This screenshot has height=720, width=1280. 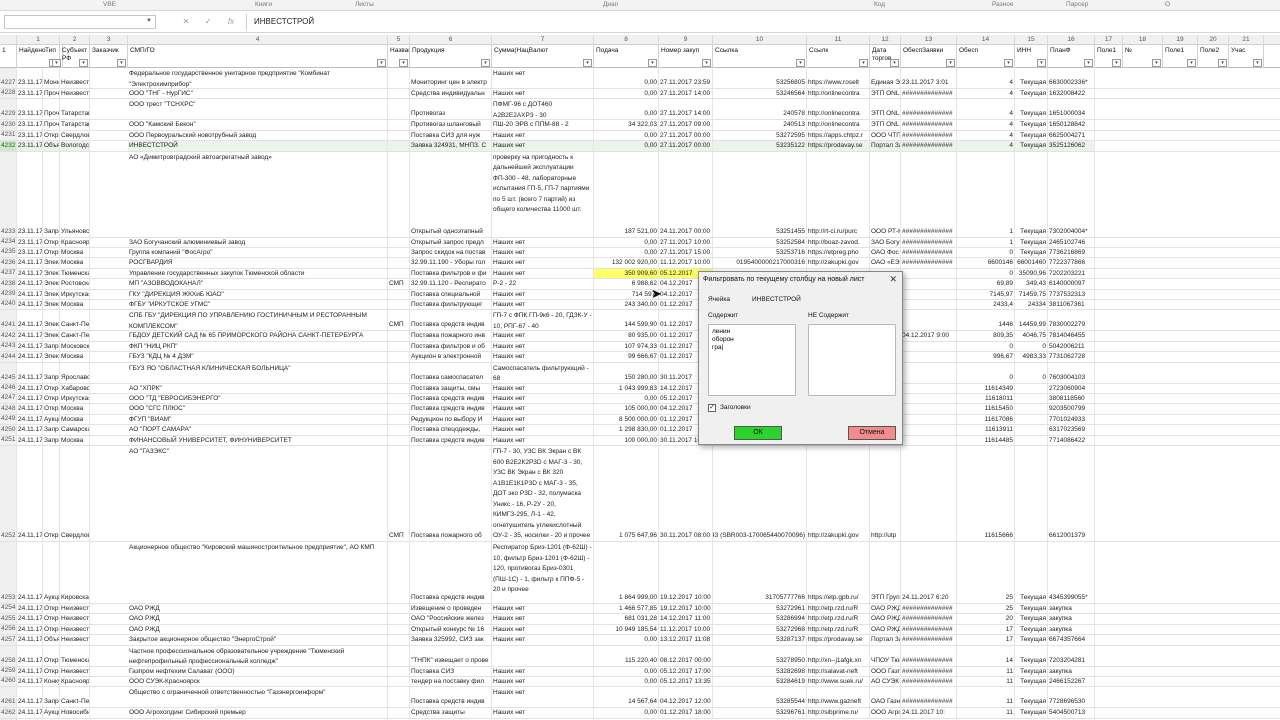 I want to click on table-cell: Поставка специальной, so click(x=451, y=294).